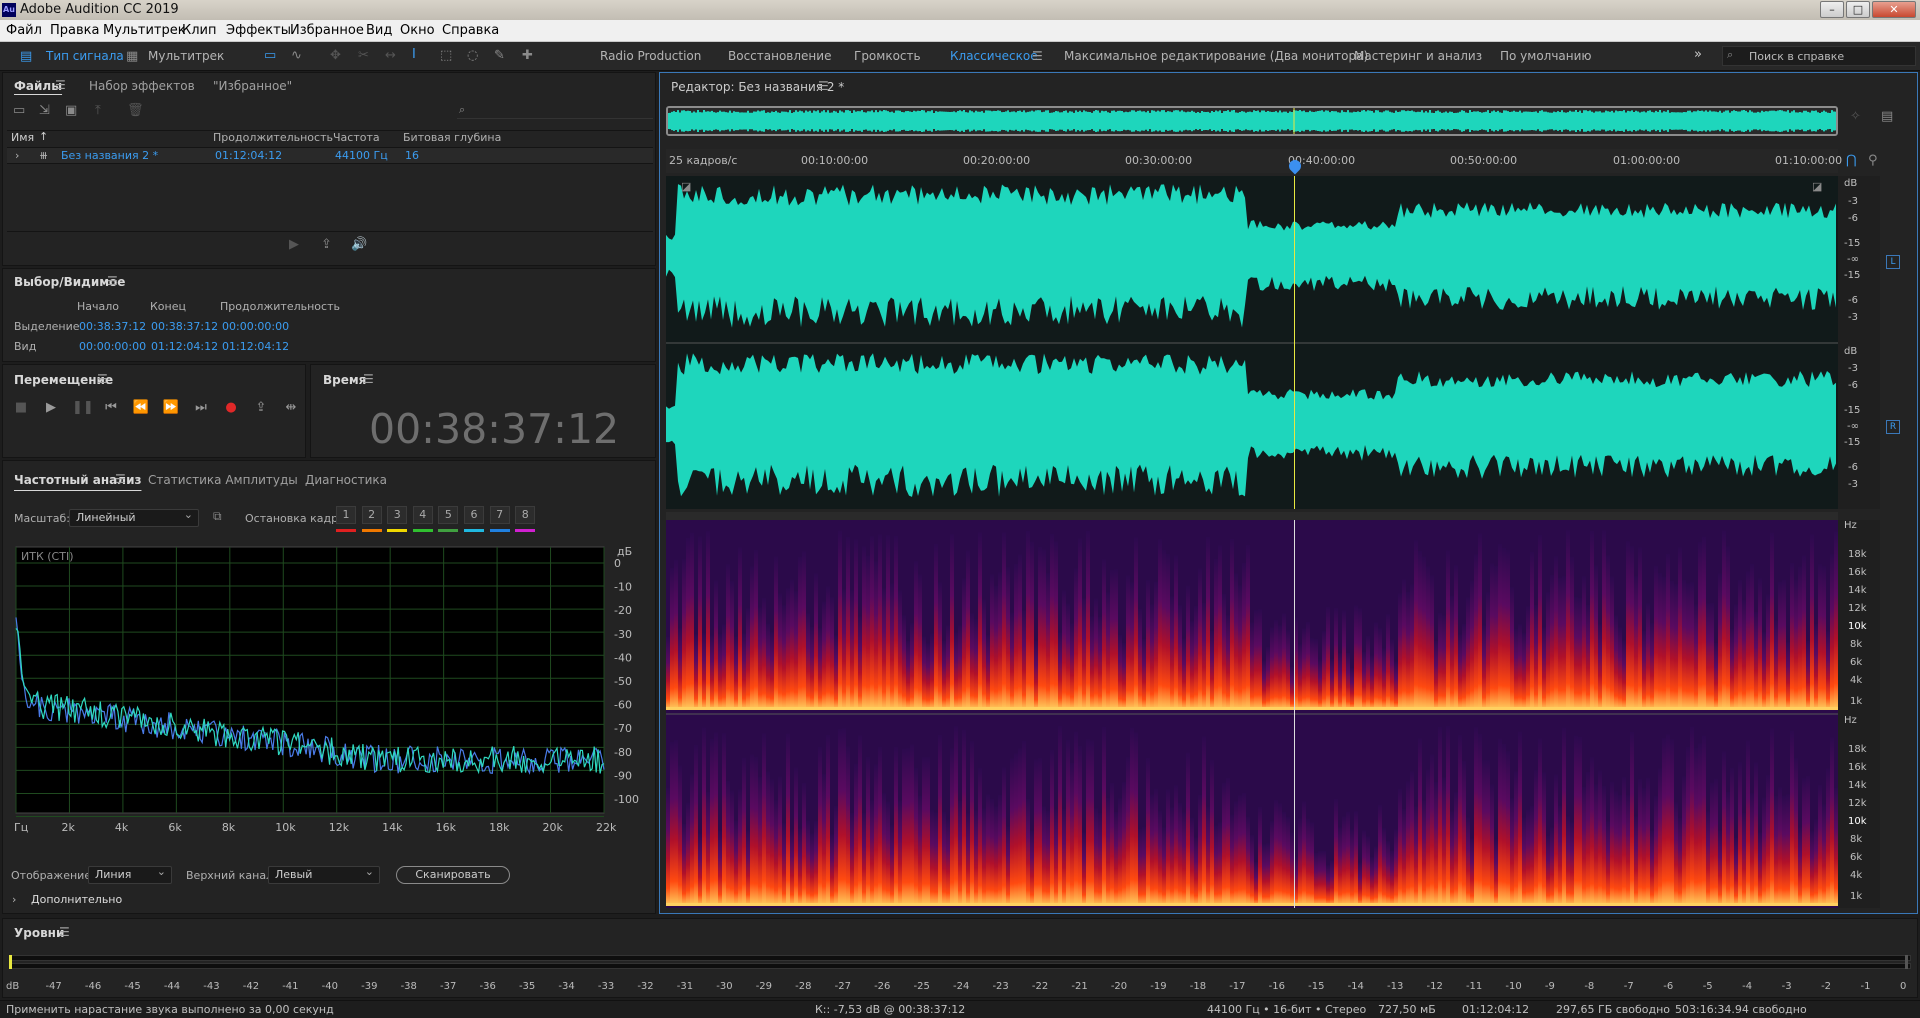 This screenshot has height=1018, width=1920. I want to click on marquee-tool-icon: ⬚, so click(446, 55).